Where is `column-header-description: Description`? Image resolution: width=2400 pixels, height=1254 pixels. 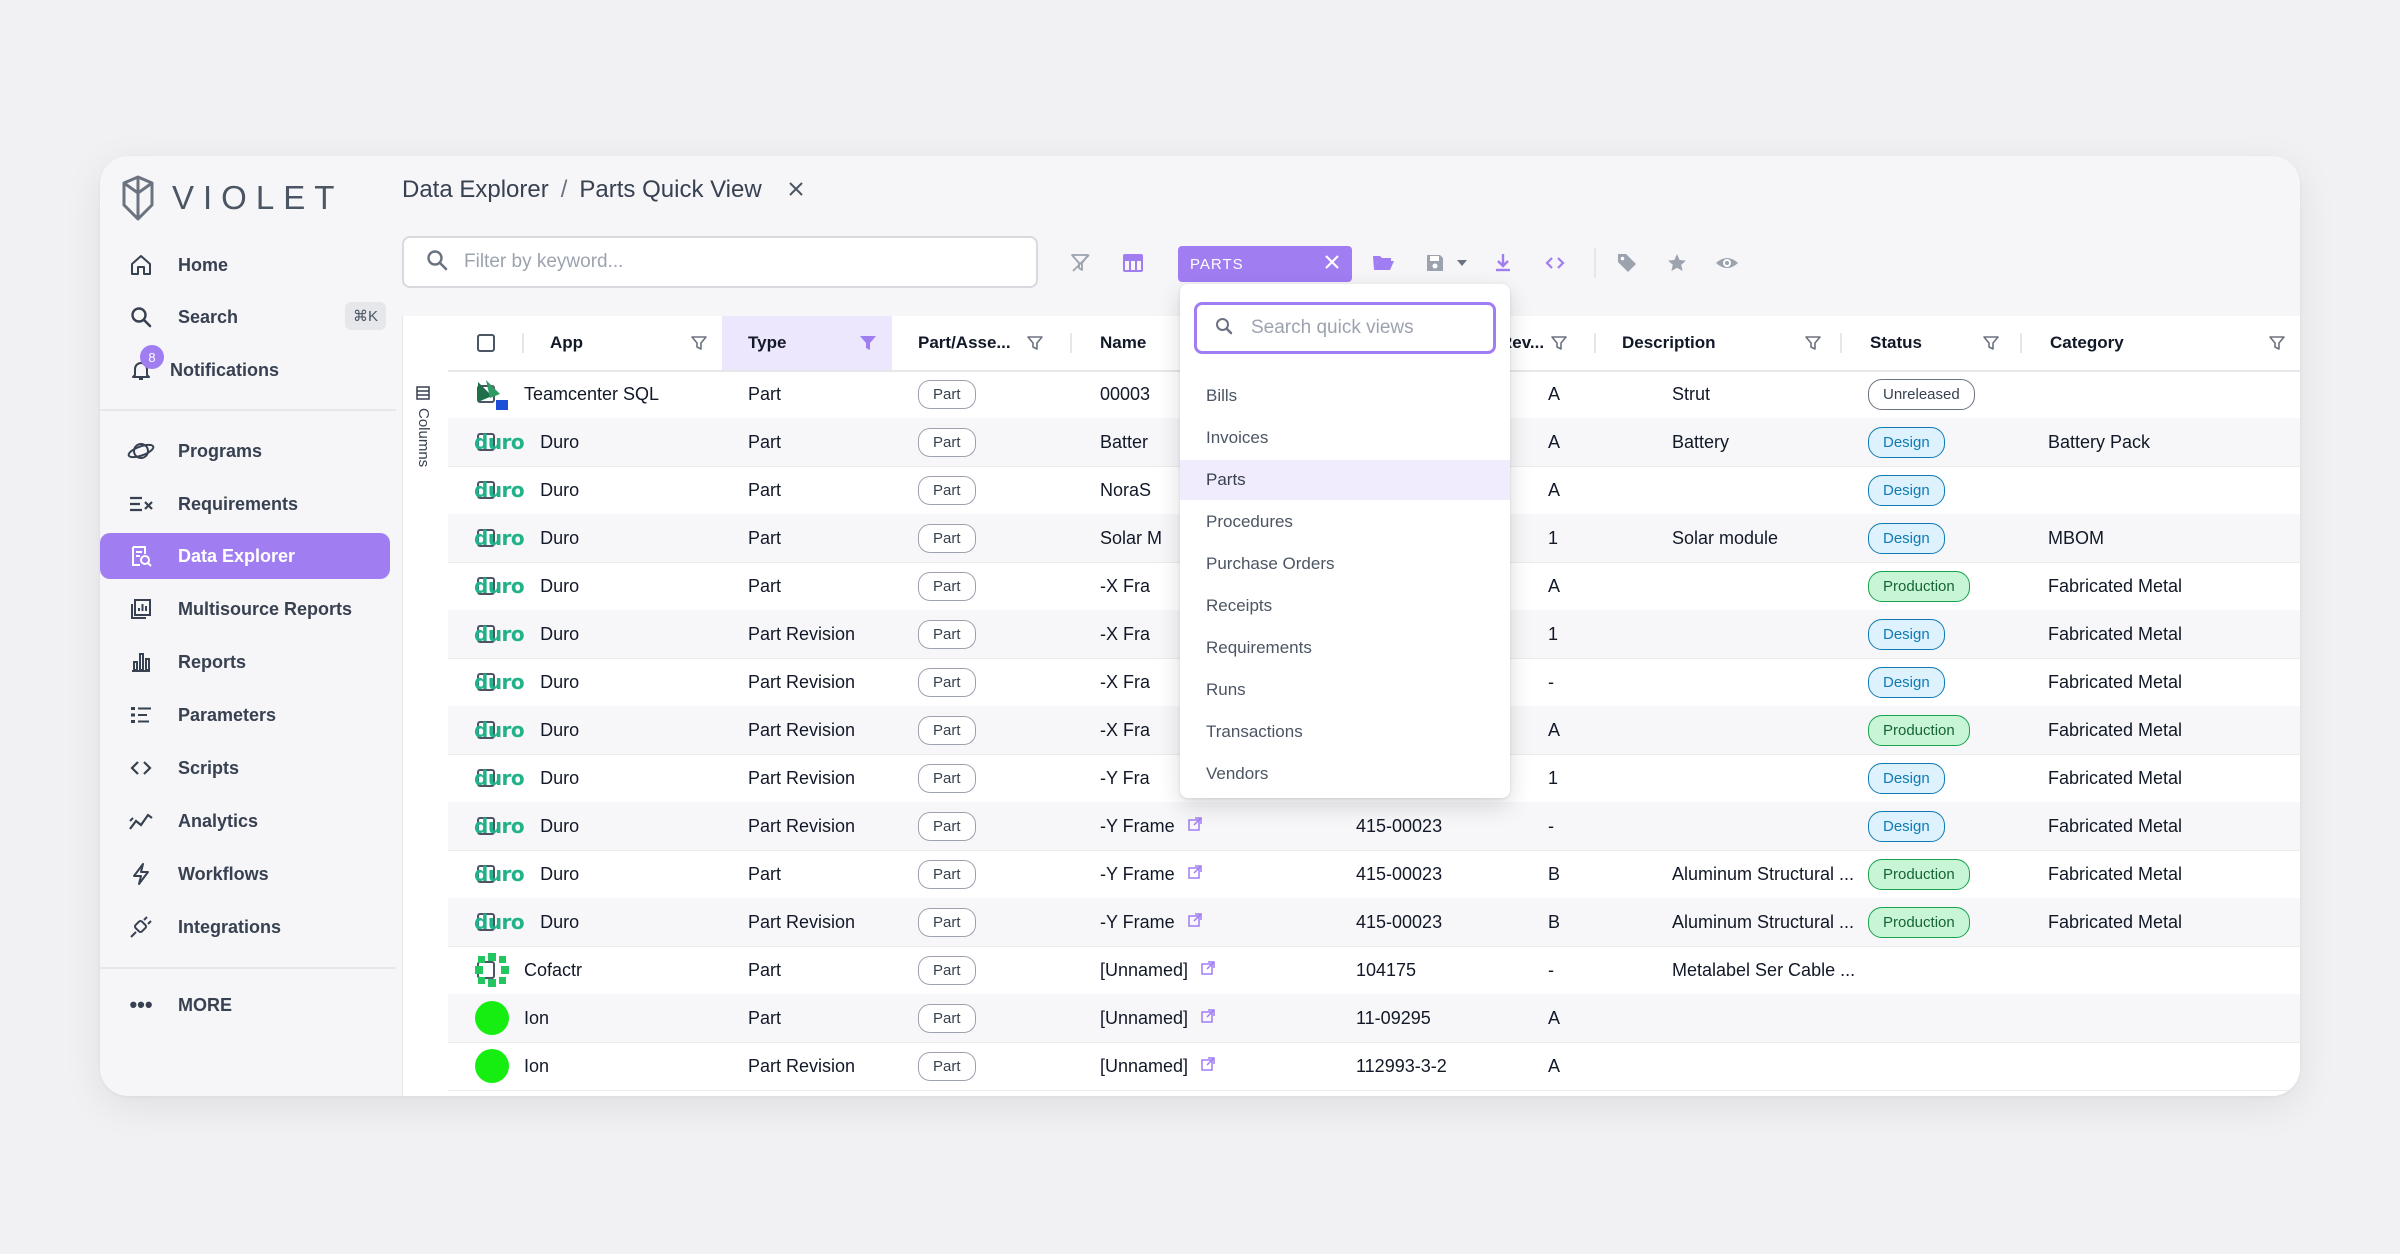
column-header-description: Description is located at coordinates (1719, 343).